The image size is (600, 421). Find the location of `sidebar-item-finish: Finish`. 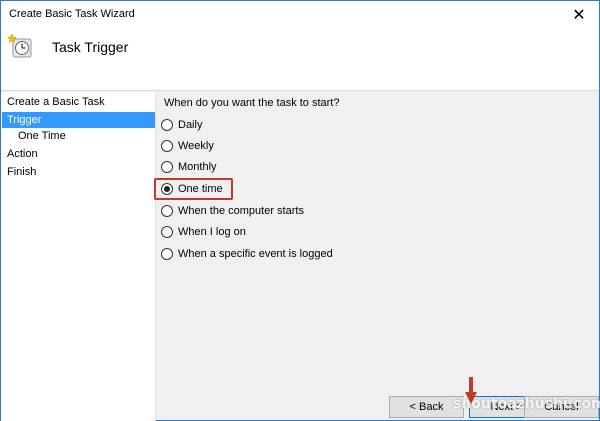

sidebar-item-finish: Finish is located at coordinates (78, 172).